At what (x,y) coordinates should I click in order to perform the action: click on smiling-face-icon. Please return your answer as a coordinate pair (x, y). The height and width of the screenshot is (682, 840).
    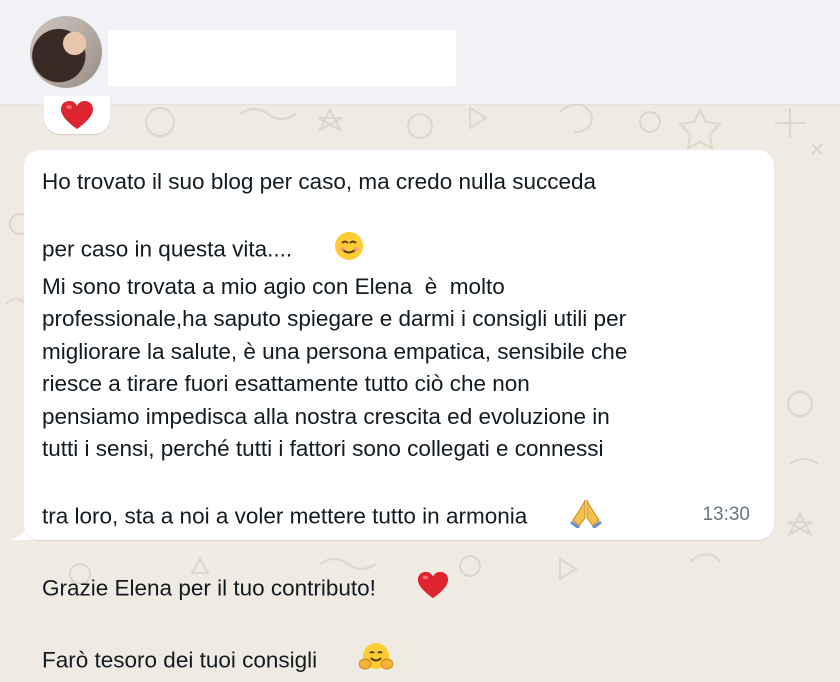
    Looking at the image, I should click on (330, 235).